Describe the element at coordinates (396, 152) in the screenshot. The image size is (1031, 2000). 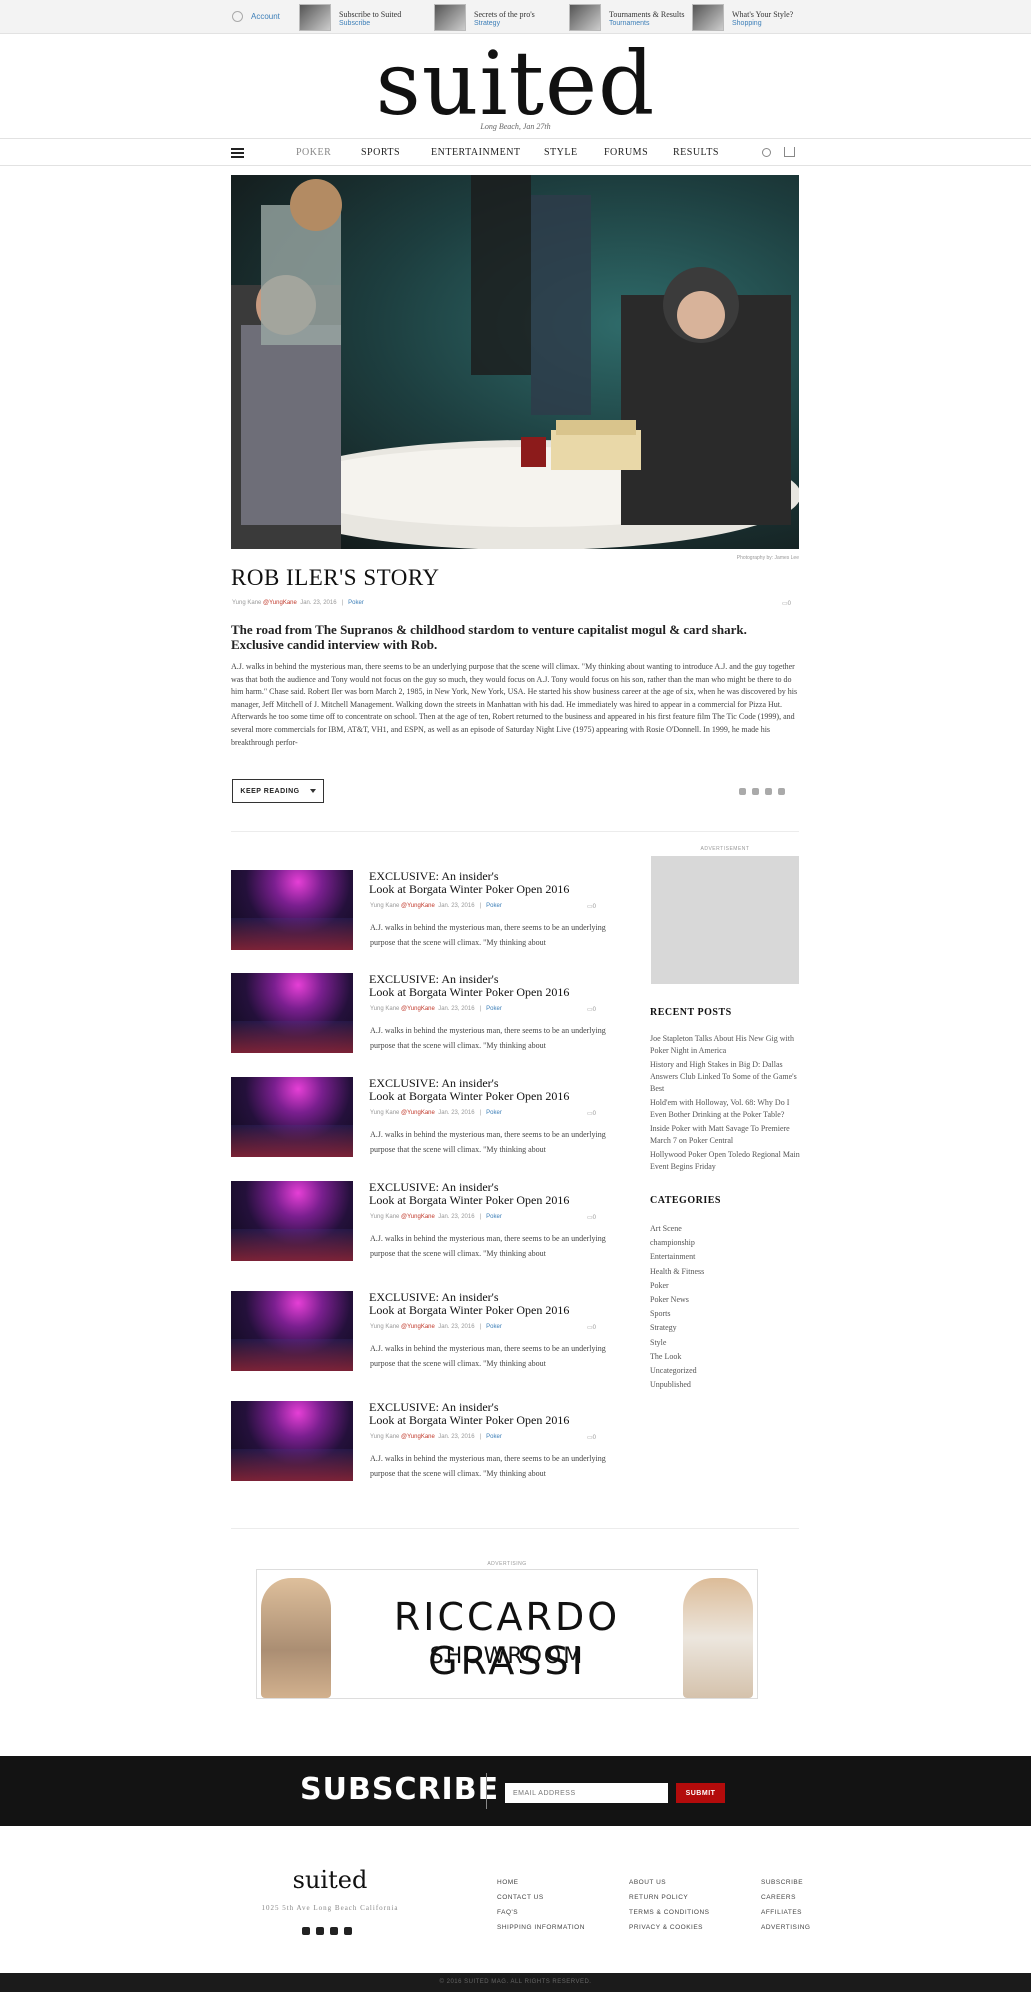
I see `nav-item-sports: SPORTS` at that location.